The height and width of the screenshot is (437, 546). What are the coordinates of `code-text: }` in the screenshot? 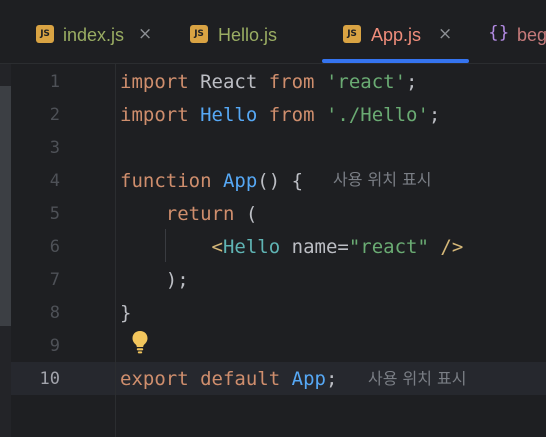 It's located at (125, 313).